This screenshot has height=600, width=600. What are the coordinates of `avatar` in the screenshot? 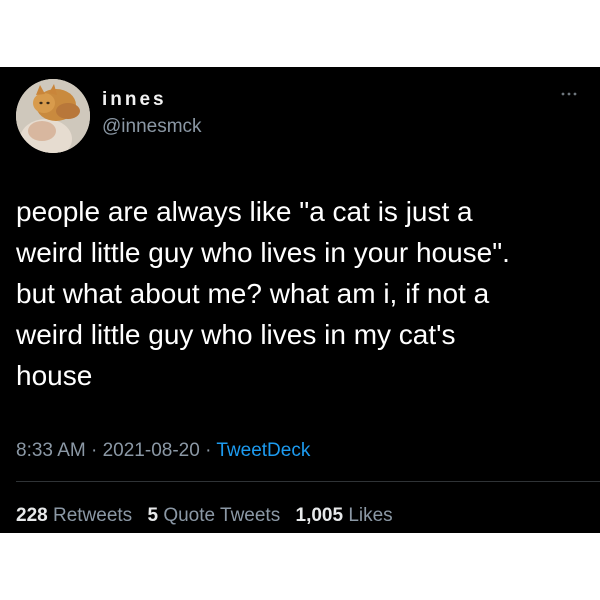 It's located at (53, 116).